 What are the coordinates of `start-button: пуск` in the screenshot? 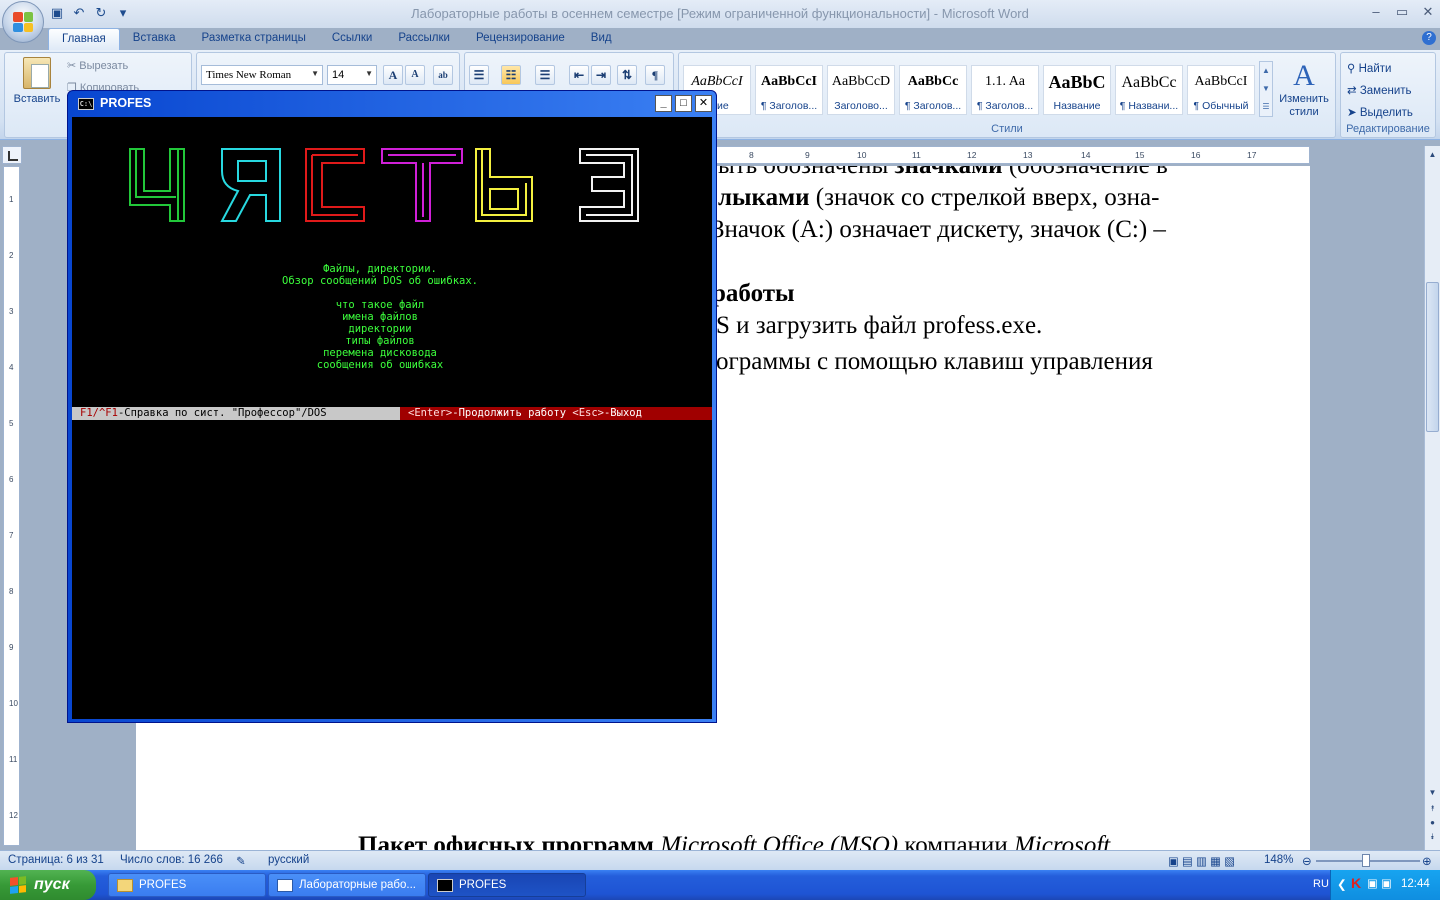 It's located at (48, 885).